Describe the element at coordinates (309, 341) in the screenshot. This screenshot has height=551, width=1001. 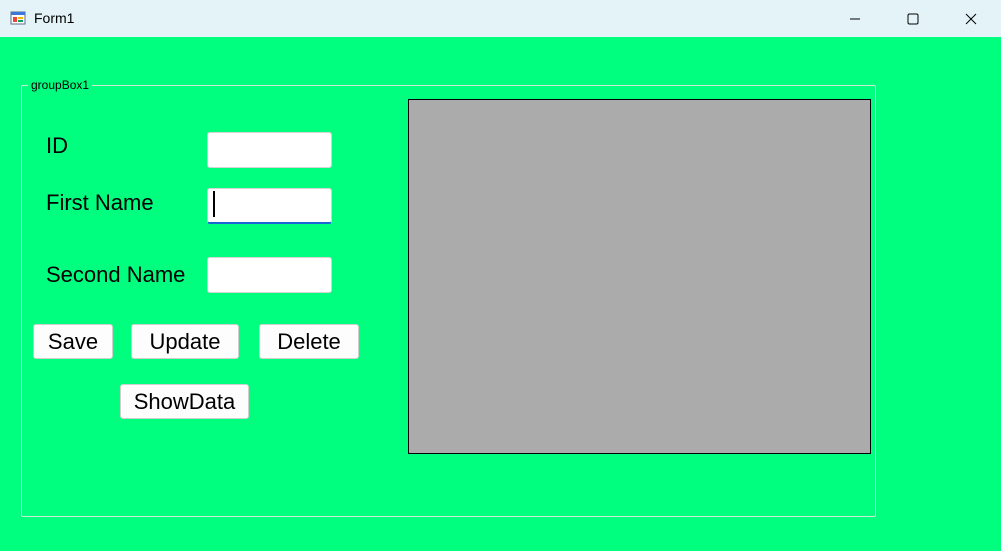
I see `delete-button: Delete` at that location.